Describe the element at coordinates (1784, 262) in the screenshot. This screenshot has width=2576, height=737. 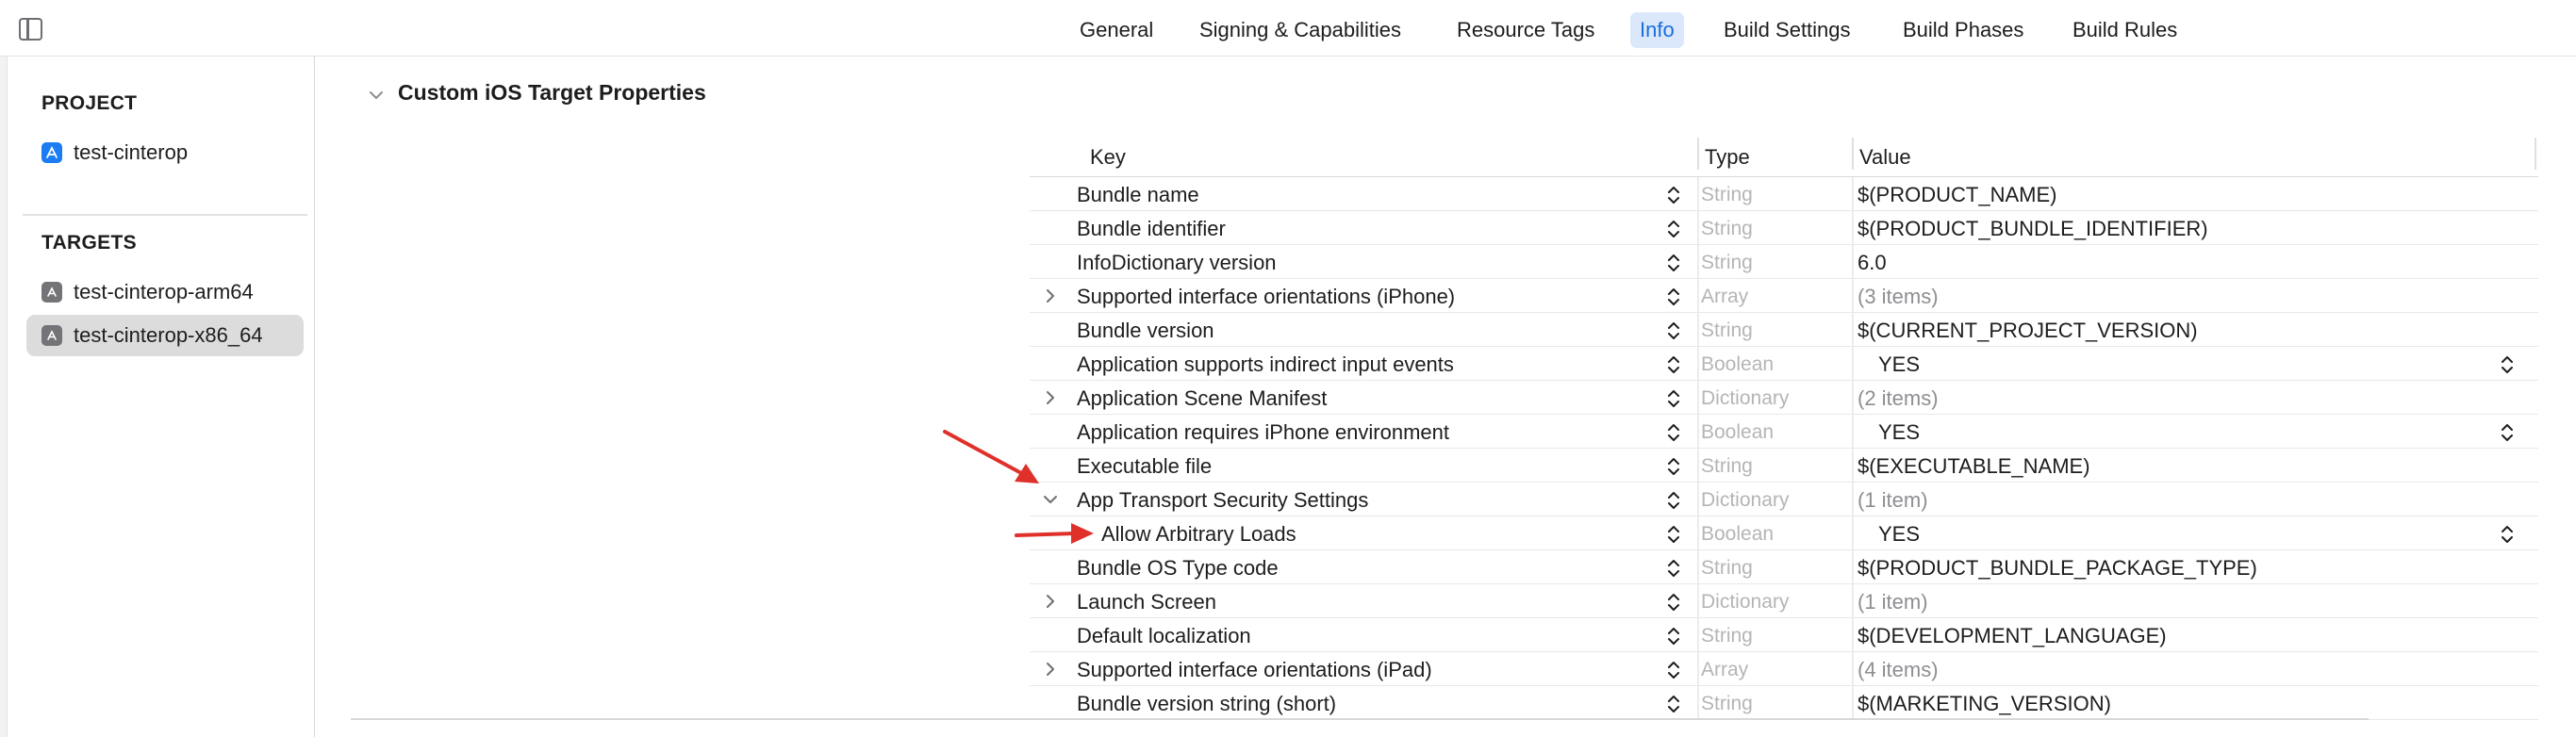
I see `table-row: InfoDictionary version String 6.0` at that location.